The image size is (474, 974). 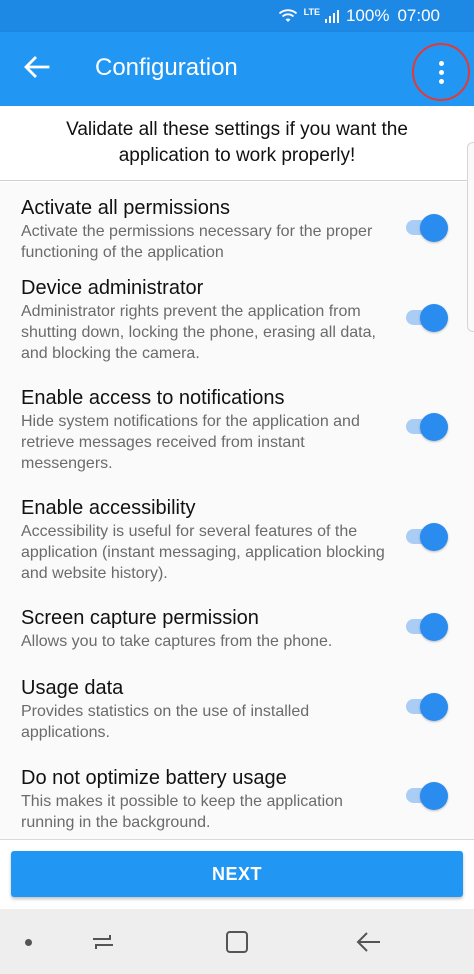 I want to click on back-button, so click(x=37, y=69).